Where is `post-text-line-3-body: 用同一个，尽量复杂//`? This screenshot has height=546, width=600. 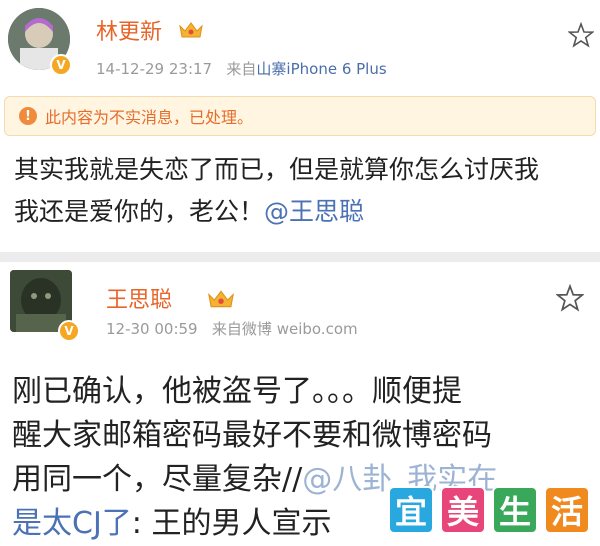
post-text-line-3-body: 用同一个，尽量复杂// is located at coordinates (157, 479).